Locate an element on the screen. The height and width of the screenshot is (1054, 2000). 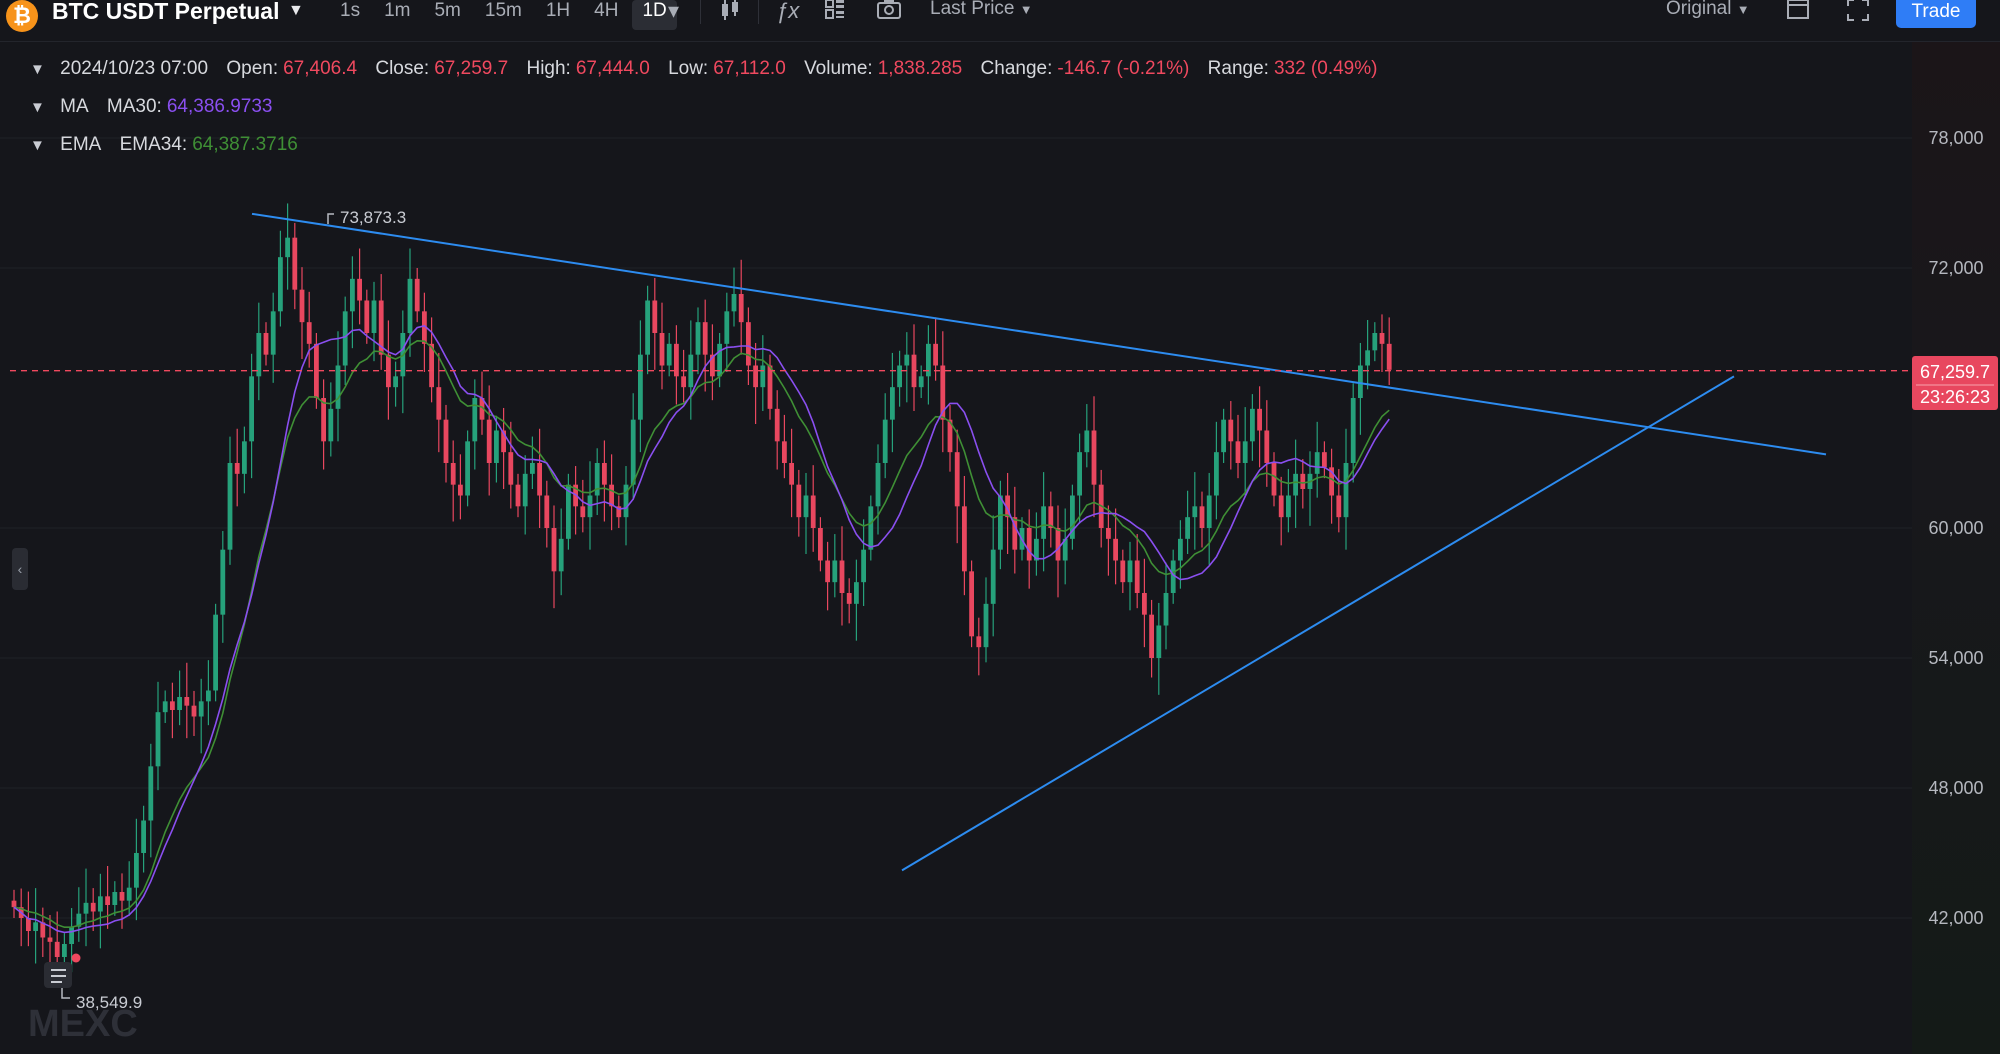
chevron-left-icon: ‹ is located at coordinates (20, 569).